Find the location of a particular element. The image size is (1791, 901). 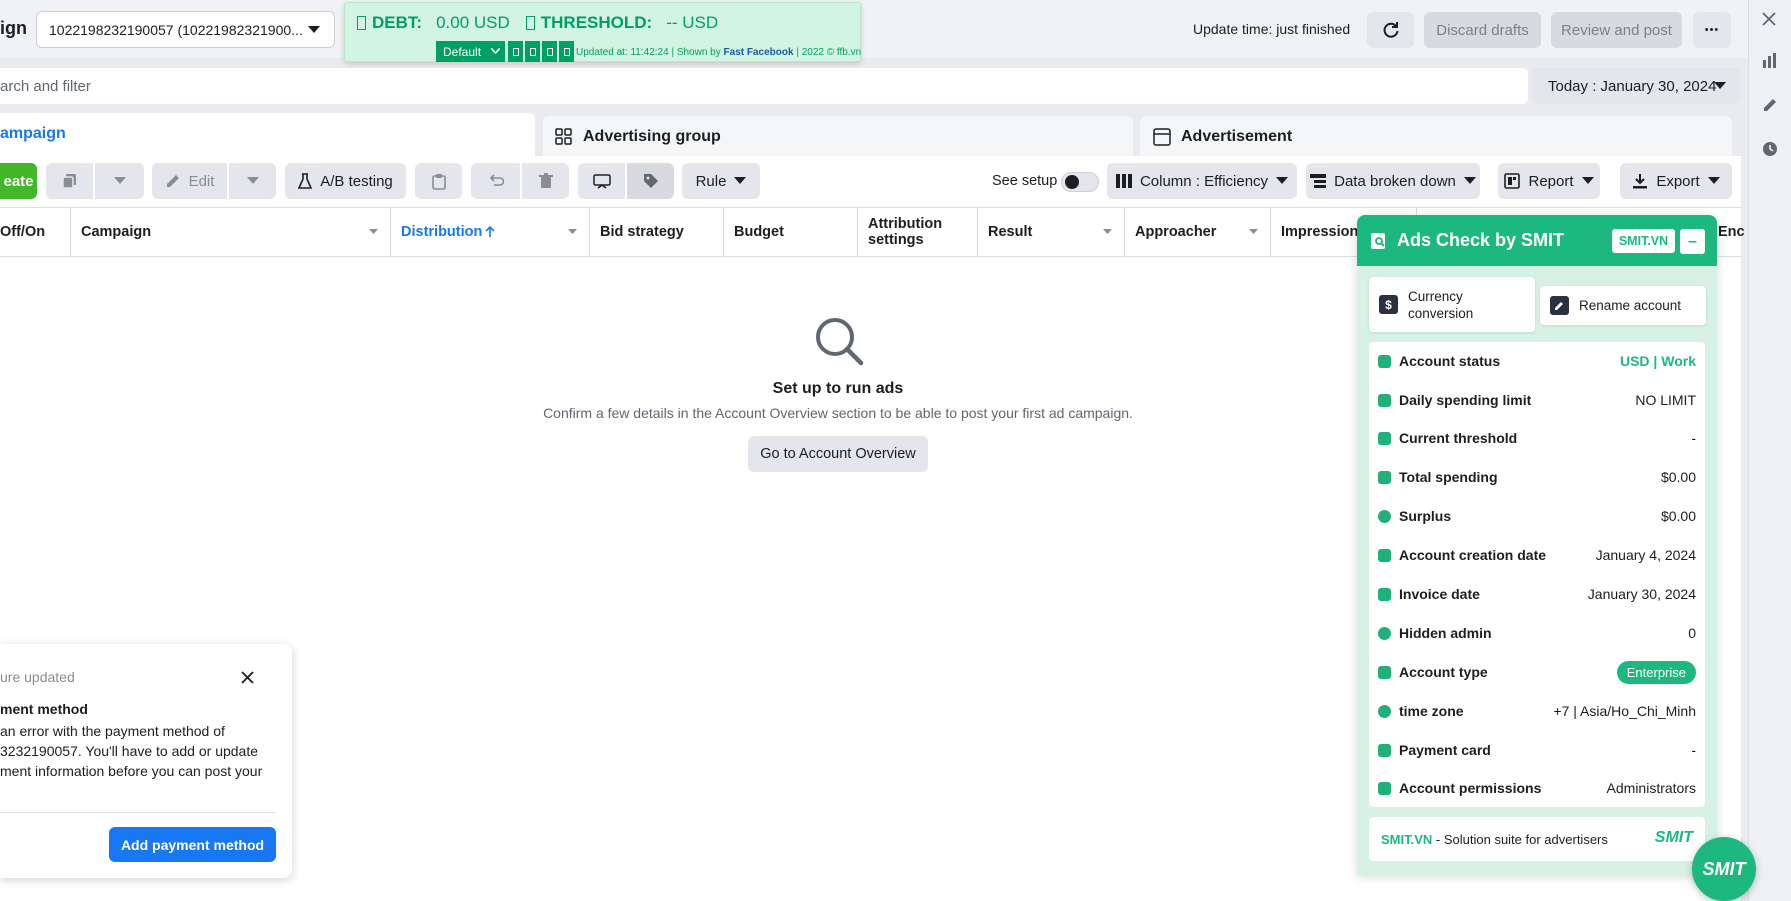

currency-icon: $ is located at coordinates (1388, 304).